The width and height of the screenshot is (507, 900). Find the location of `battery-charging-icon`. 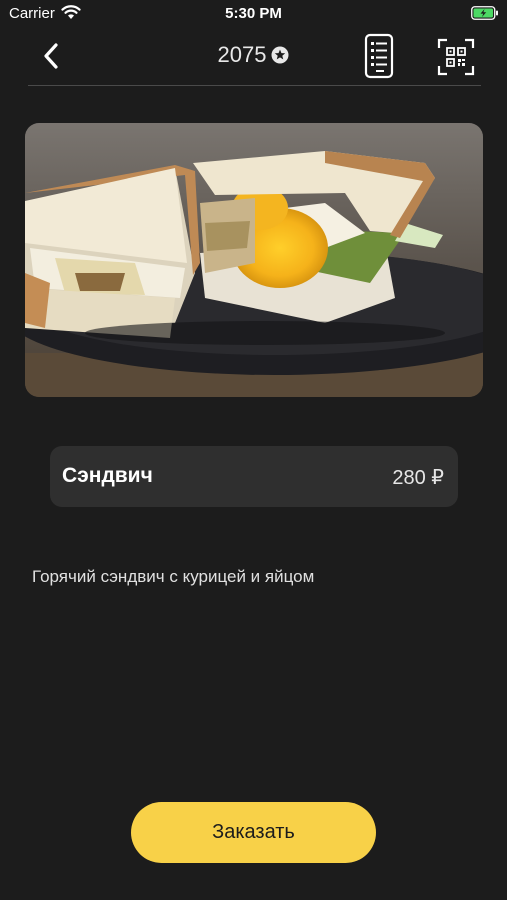

battery-charging-icon is located at coordinates (484, 13).